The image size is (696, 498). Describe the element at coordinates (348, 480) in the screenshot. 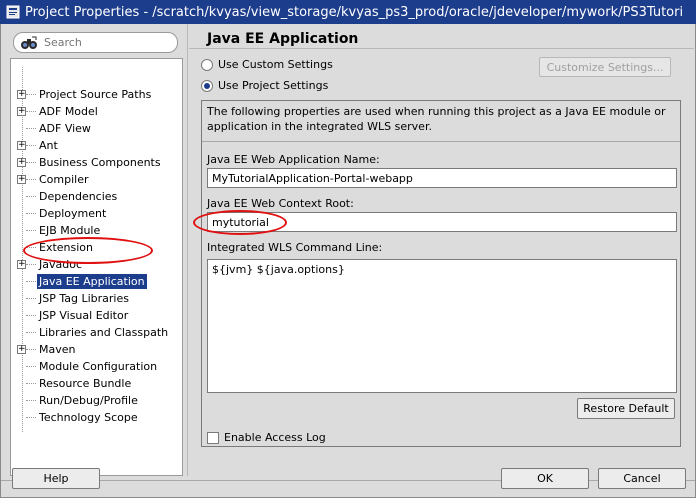

I see `button-bar-divider` at that location.